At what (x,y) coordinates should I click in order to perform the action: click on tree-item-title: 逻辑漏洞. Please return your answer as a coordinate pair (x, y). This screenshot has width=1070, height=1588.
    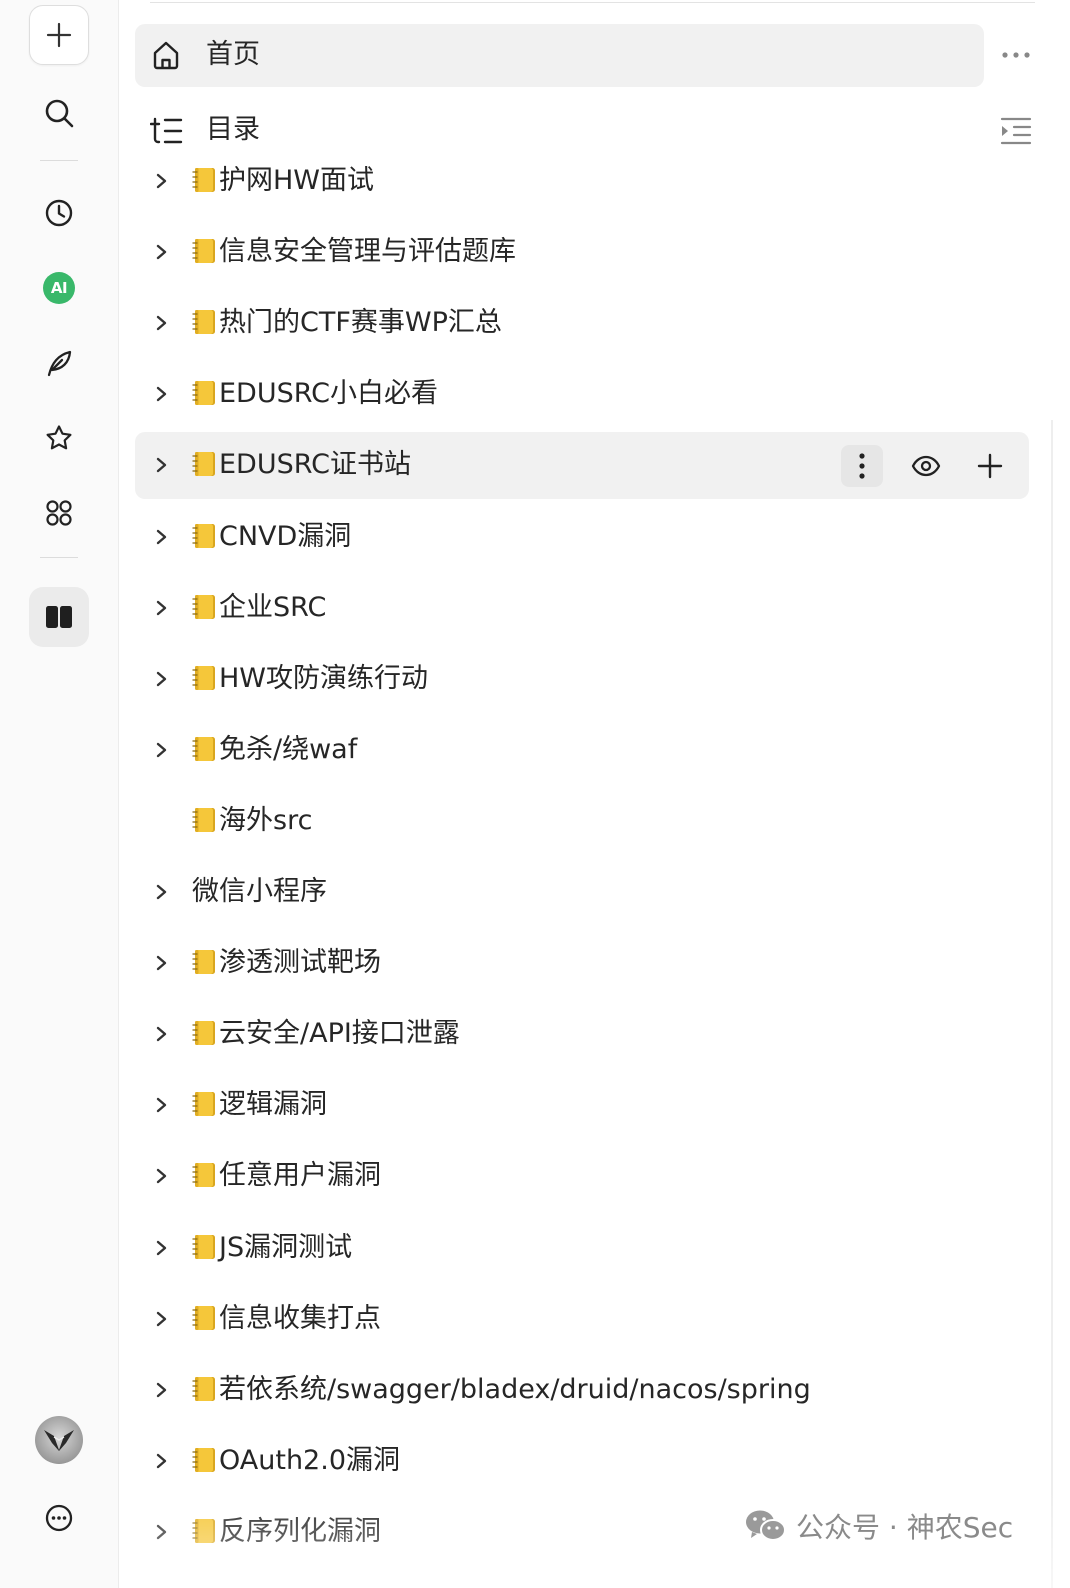
    Looking at the image, I should click on (259, 1105).